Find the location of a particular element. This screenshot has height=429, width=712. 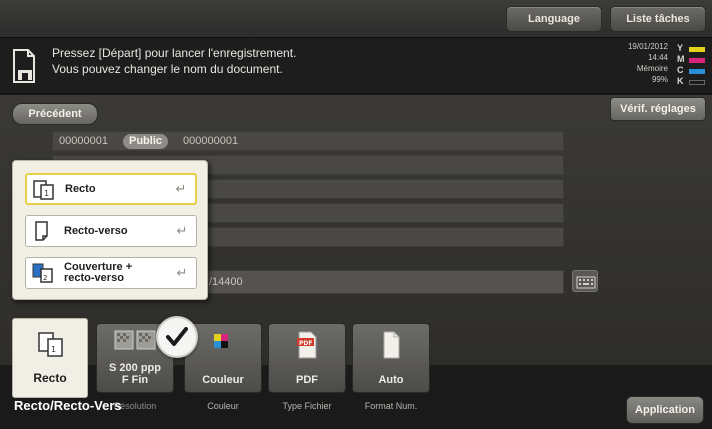

option-recto: 1 Recto ↵ is located at coordinates (111, 189).